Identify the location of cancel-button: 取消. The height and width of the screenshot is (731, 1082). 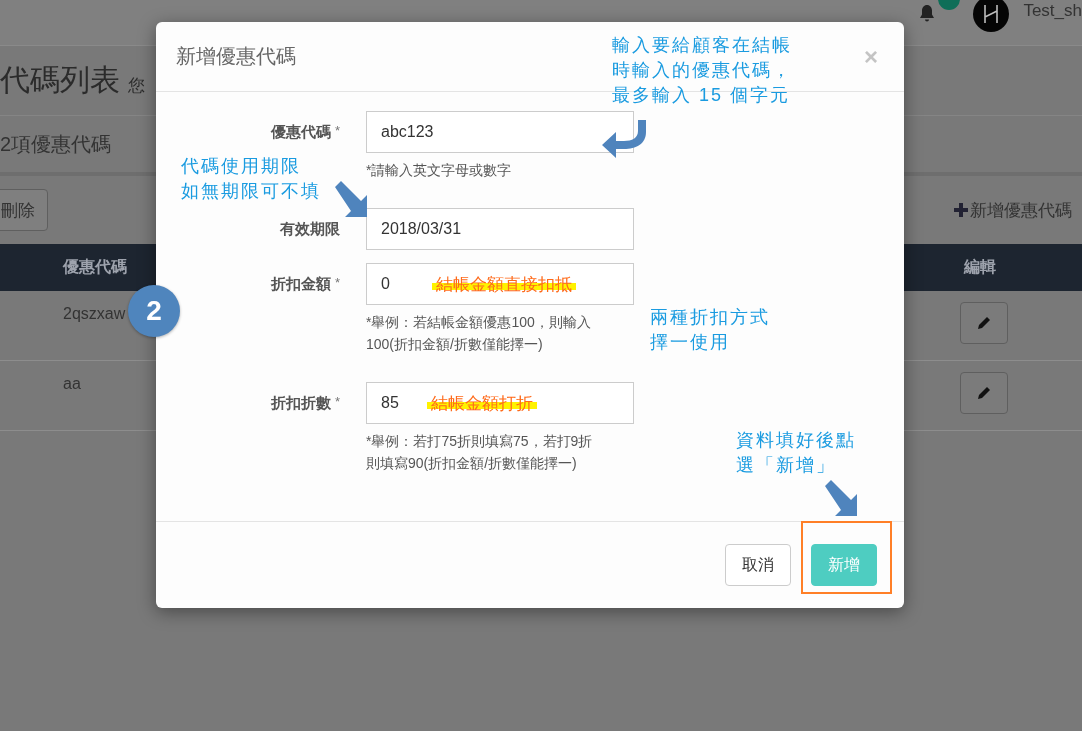
(758, 565).